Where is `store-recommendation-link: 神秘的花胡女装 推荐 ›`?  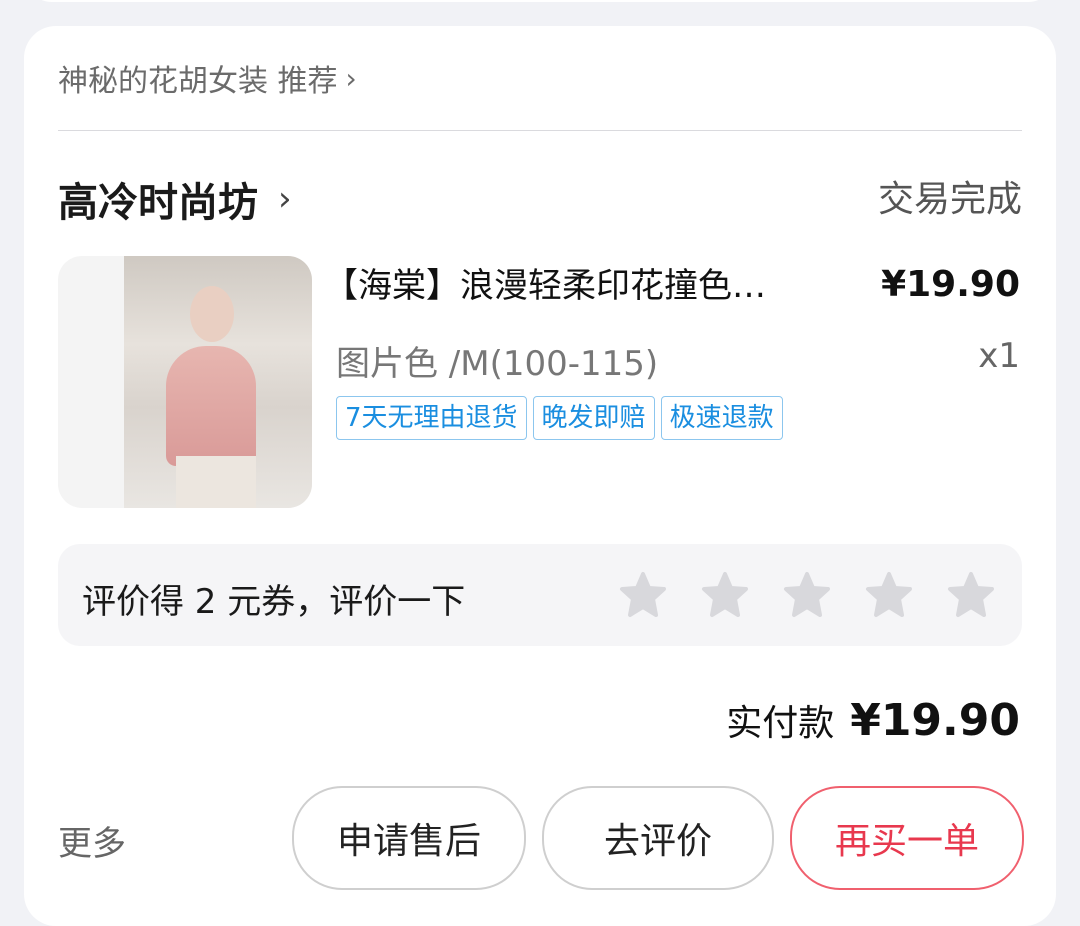 store-recommendation-link: 神秘的花胡女装 推荐 › is located at coordinates (207, 79).